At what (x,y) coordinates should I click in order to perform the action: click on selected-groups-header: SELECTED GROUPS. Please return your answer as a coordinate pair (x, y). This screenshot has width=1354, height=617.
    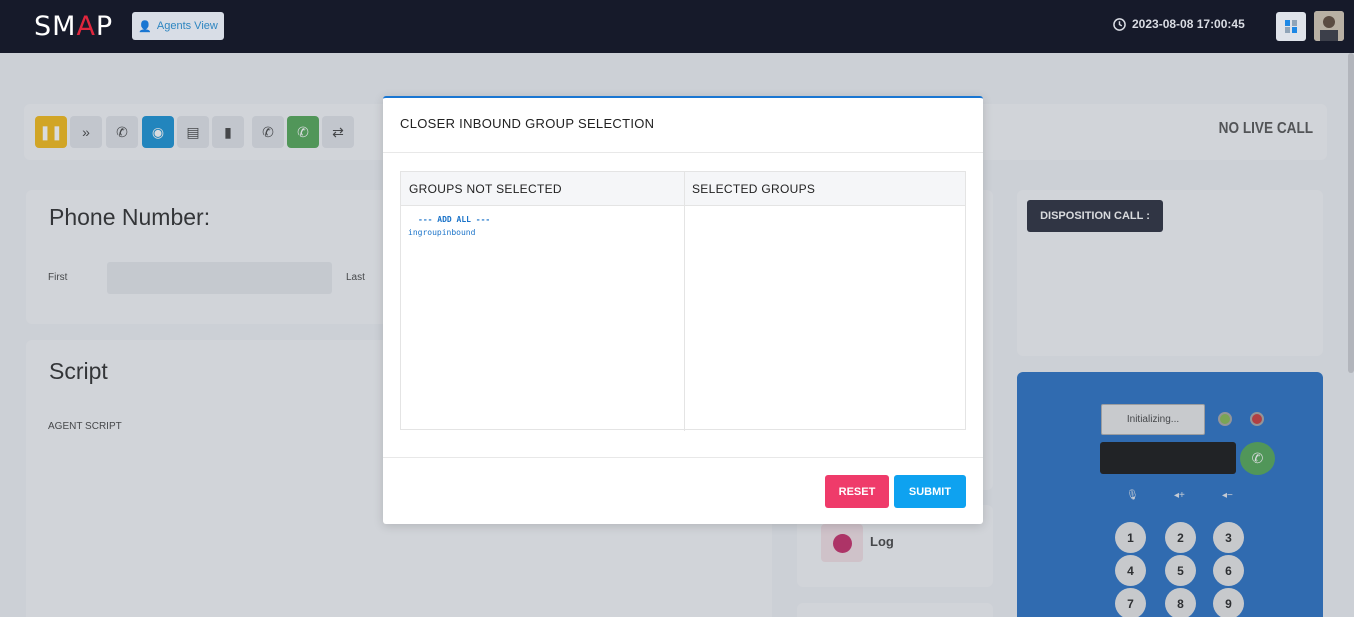
    Looking at the image, I should click on (824, 189).